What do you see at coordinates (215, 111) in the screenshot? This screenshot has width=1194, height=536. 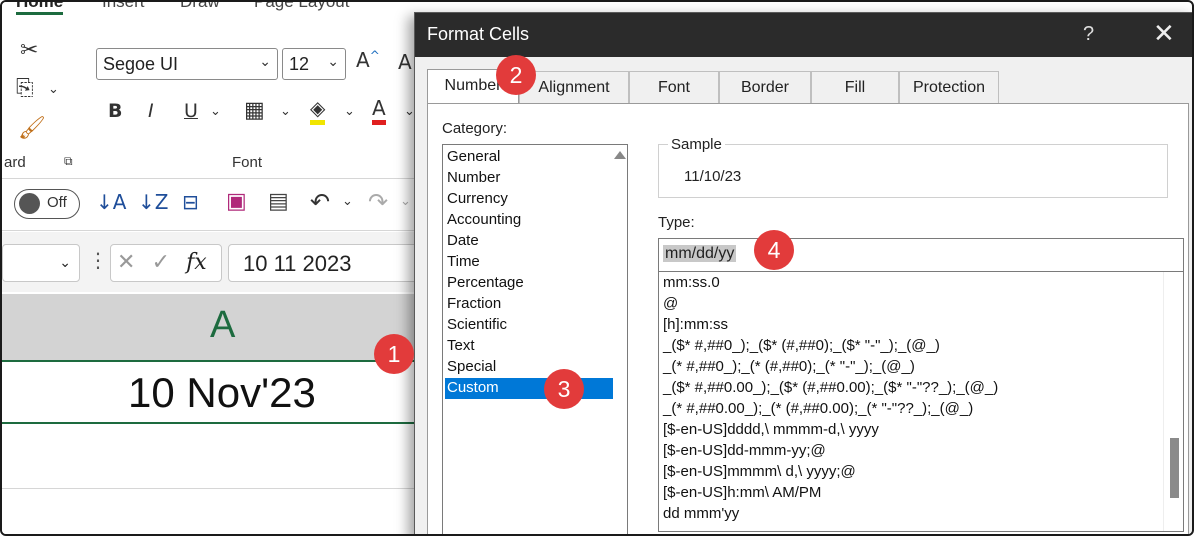 I see `underline-dropdown-icon: ⌄` at bounding box center [215, 111].